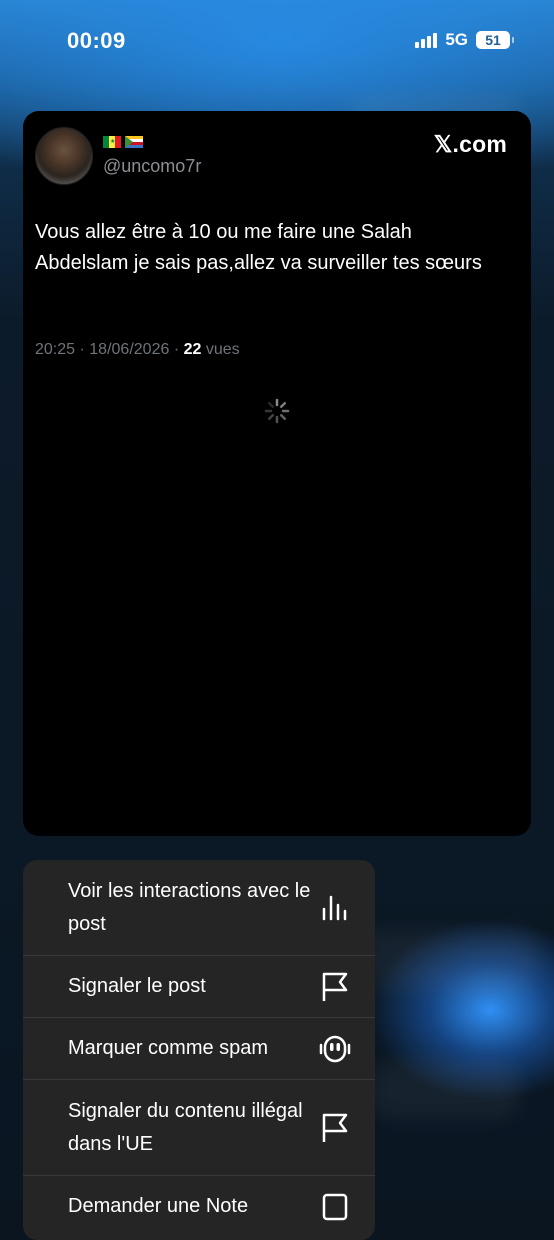  Describe the element at coordinates (168, 1048) in the screenshot. I see `menu-item-label: Marquer comme spam` at that location.